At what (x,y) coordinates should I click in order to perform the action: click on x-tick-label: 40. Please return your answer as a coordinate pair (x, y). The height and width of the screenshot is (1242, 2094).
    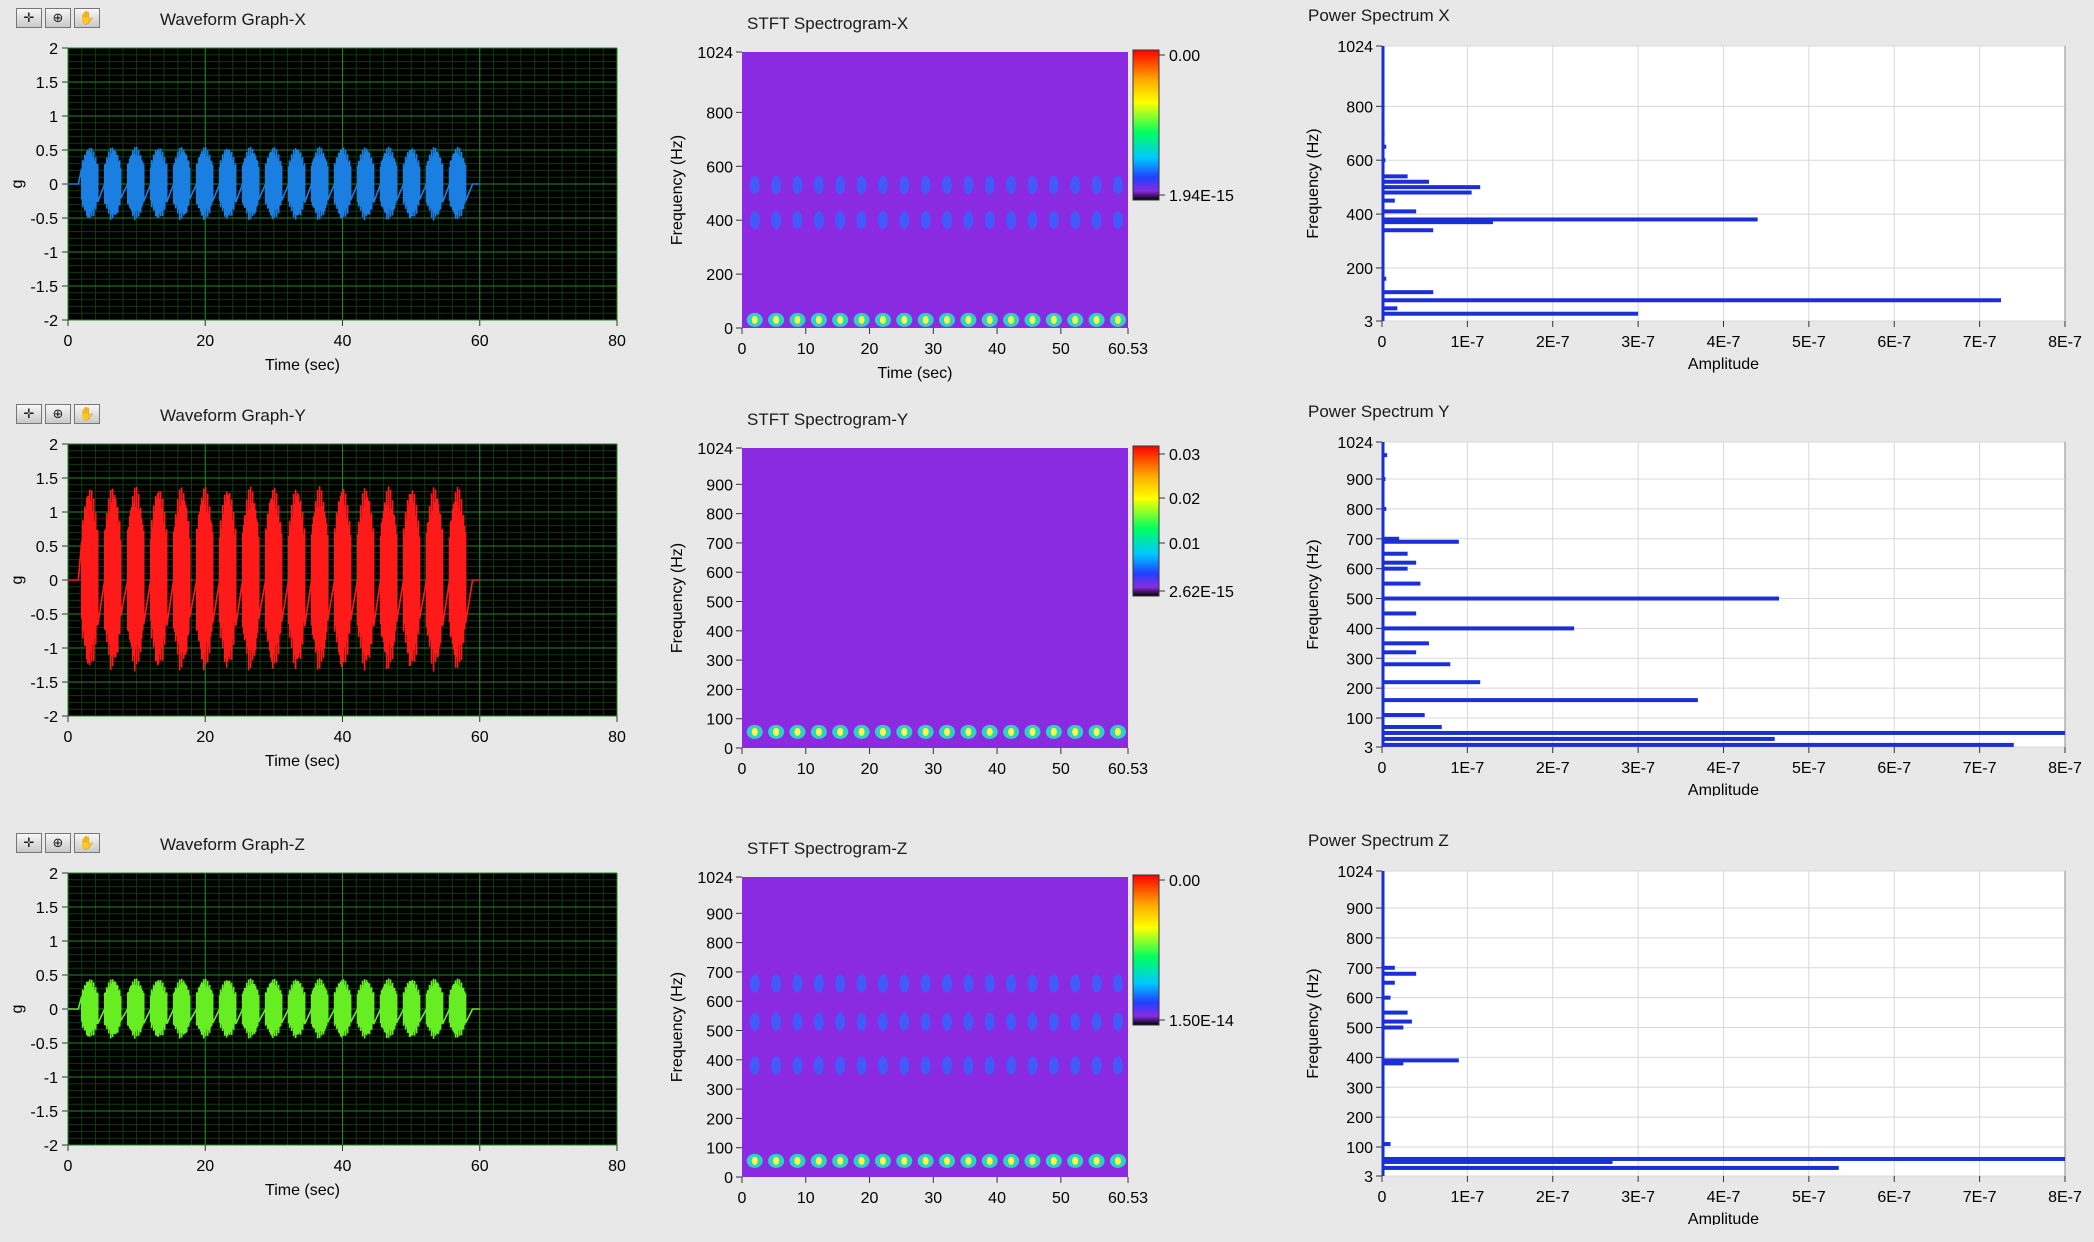
    Looking at the image, I should click on (343, 1166).